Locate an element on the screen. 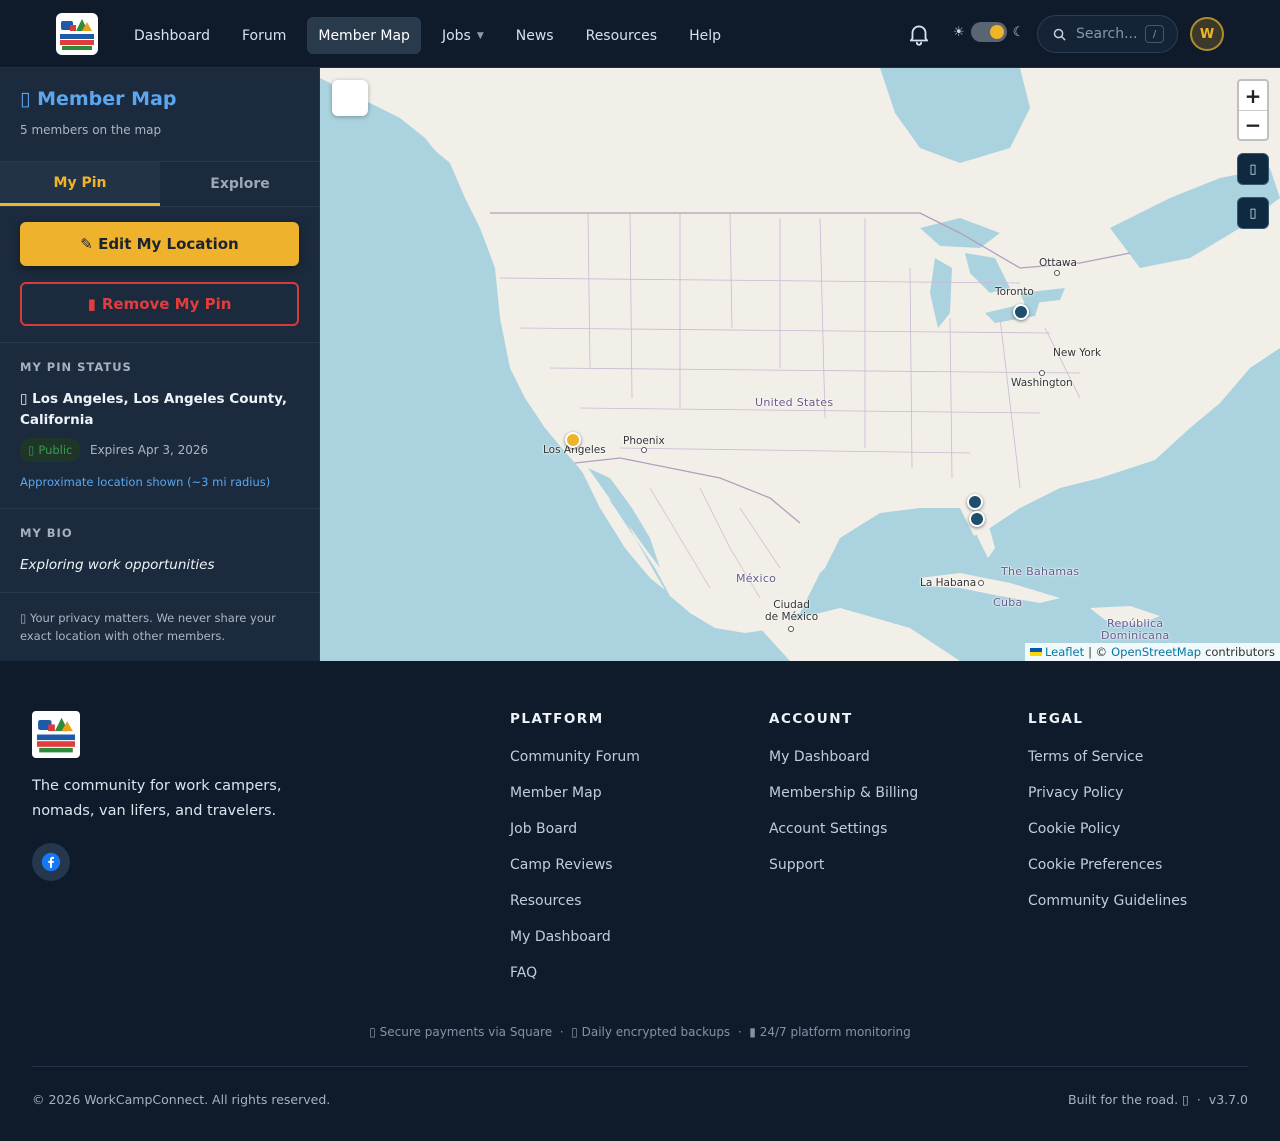  theme-toggle is located at coordinates (988, 32).